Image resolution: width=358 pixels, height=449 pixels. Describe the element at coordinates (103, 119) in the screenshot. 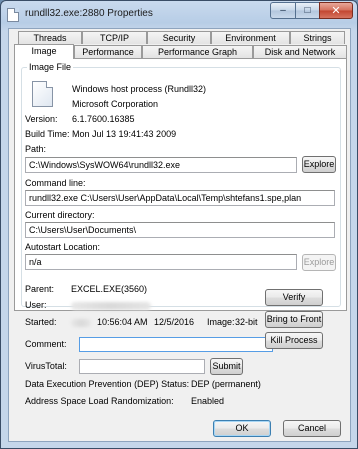

I see `version-value: 6.1.7600.16385` at that location.